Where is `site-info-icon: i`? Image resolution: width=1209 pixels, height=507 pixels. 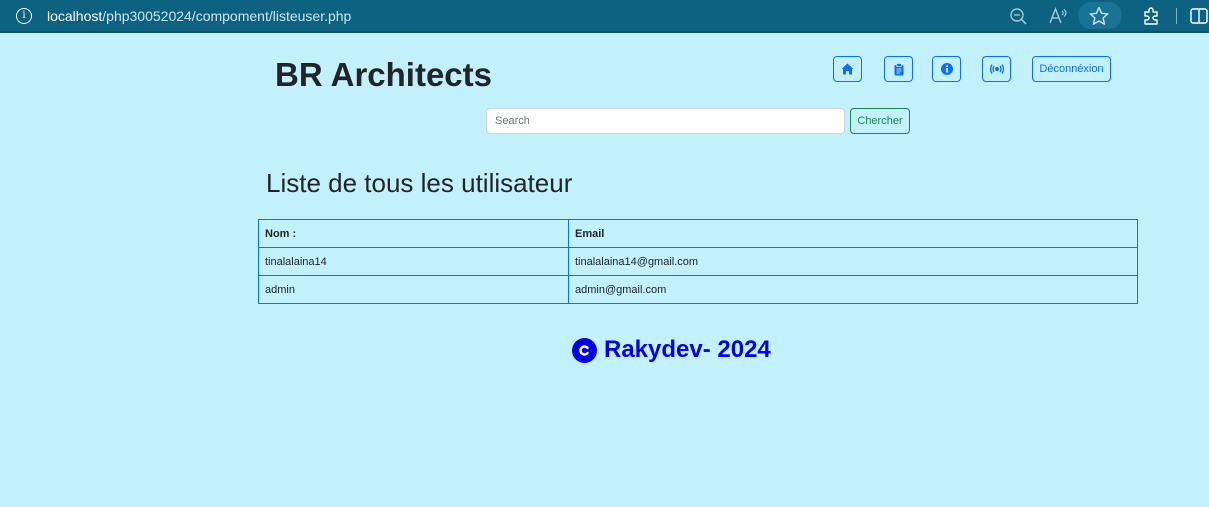 site-info-icon: i is located at coordinates (24, 16).